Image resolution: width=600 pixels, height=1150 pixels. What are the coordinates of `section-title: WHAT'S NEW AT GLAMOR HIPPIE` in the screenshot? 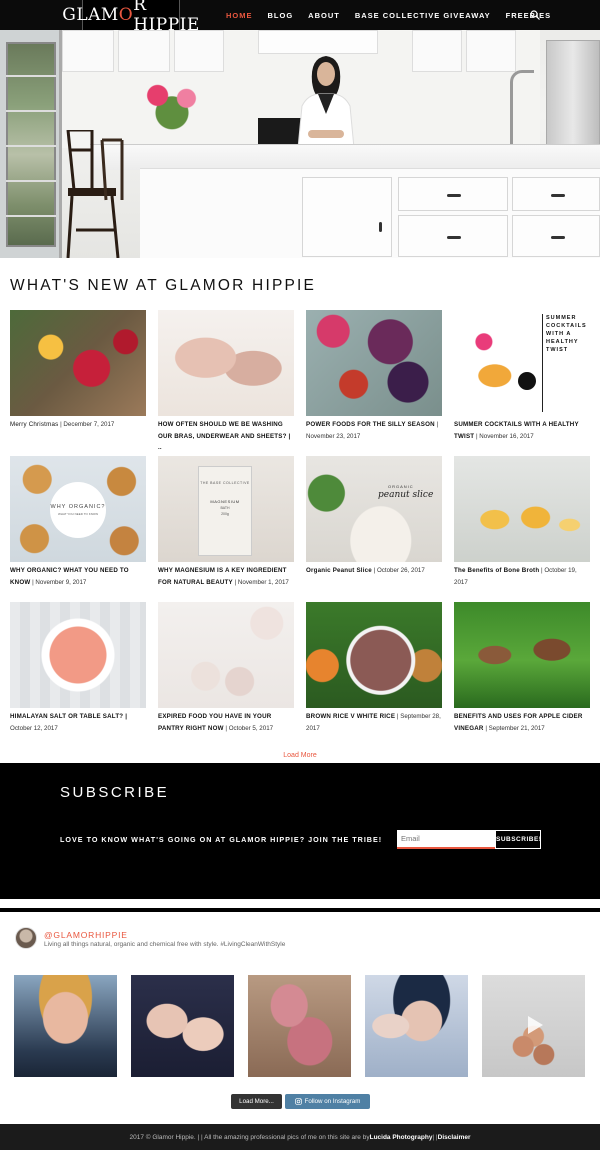 It's located at (163, 285).